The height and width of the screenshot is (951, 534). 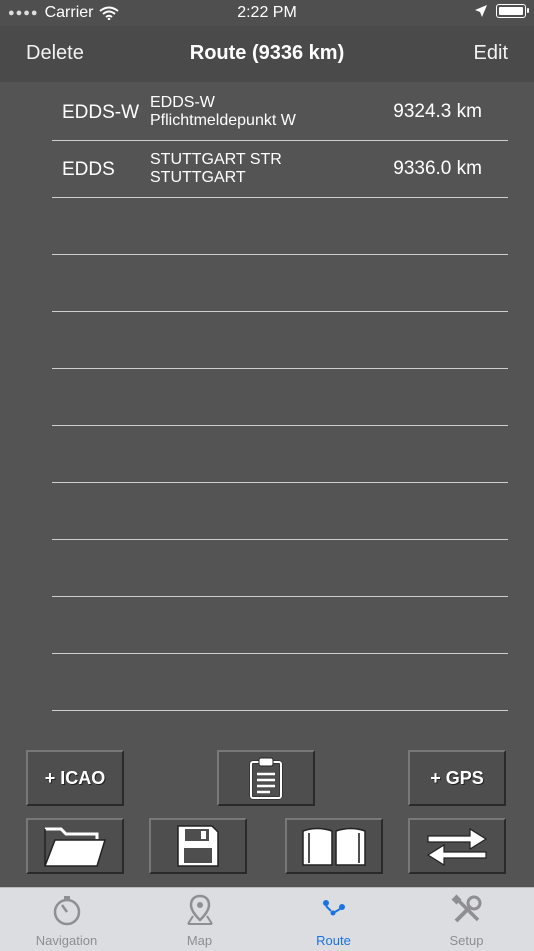 I want to click on save-button, so click(x=198, y=846).